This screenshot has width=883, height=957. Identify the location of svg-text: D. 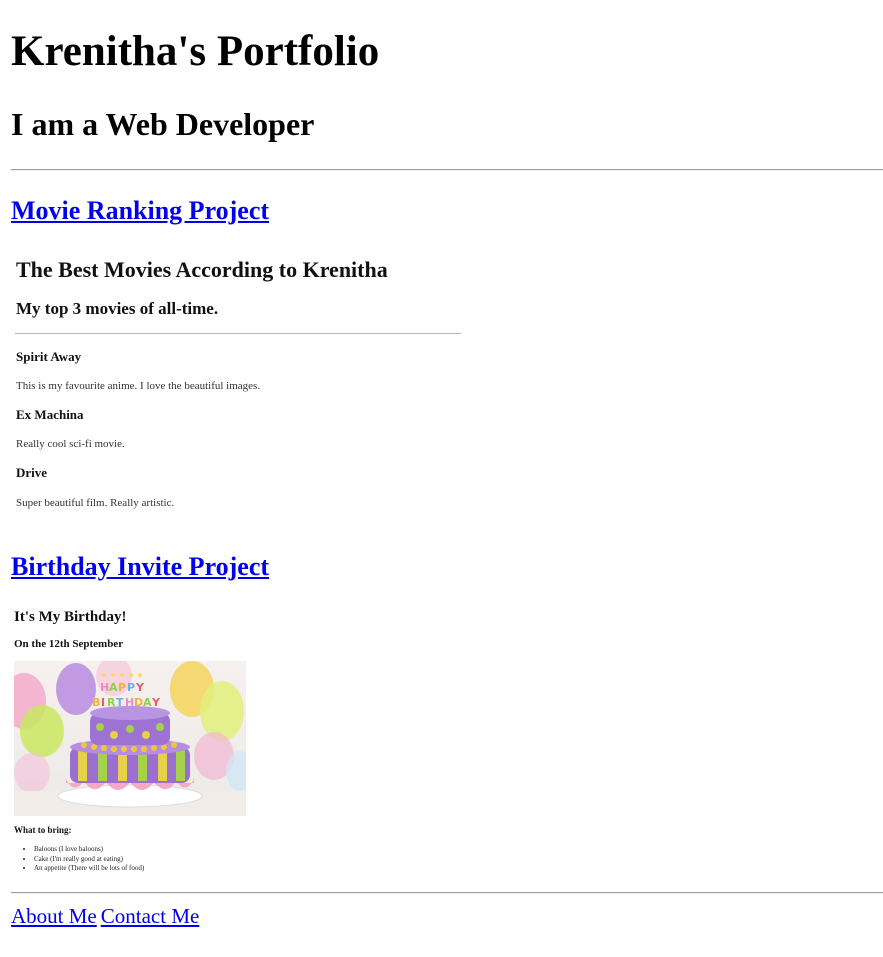
(138, 702).